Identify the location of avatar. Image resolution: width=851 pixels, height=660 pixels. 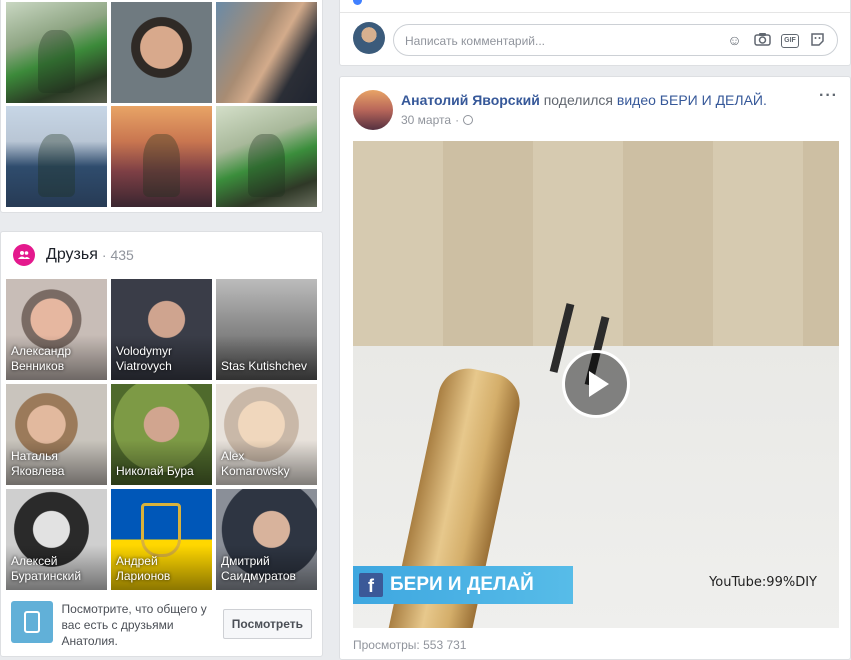
(369, 38).